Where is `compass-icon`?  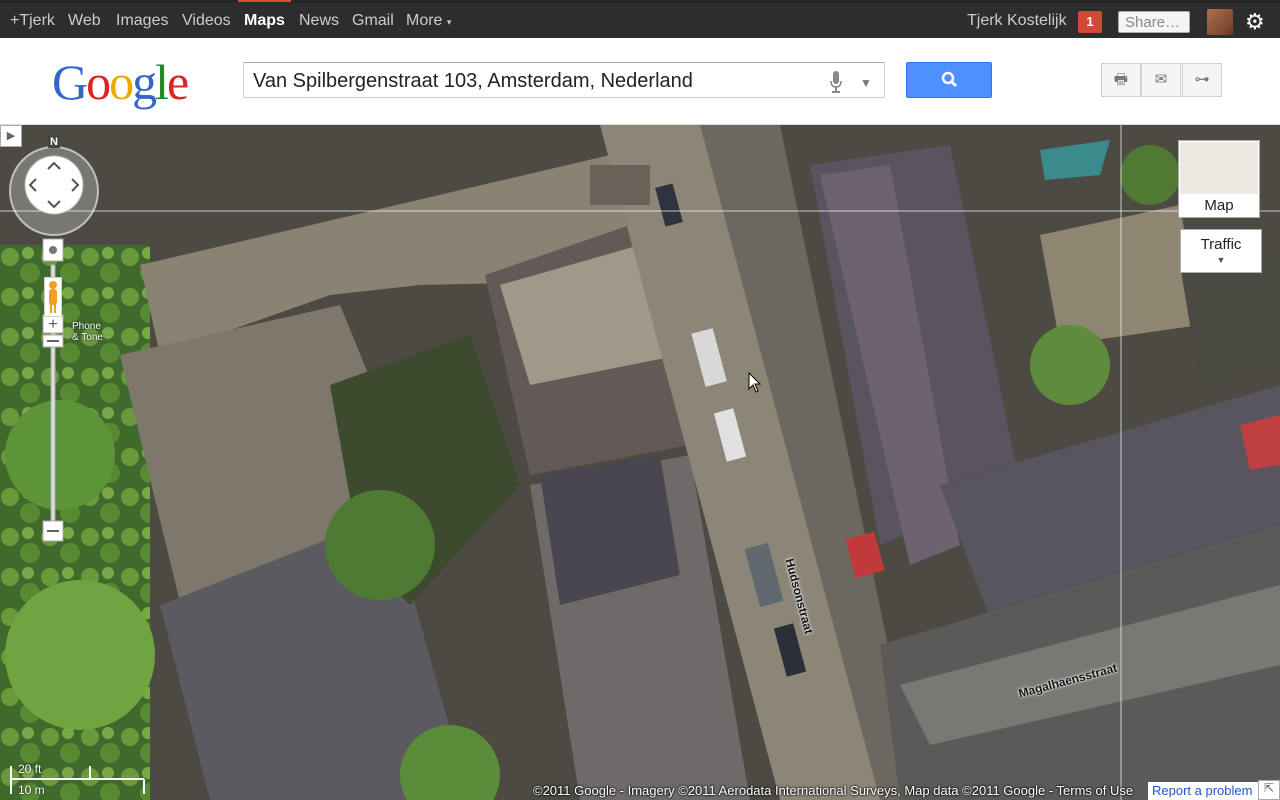
compass-icon is located at coordinates (54, 191).